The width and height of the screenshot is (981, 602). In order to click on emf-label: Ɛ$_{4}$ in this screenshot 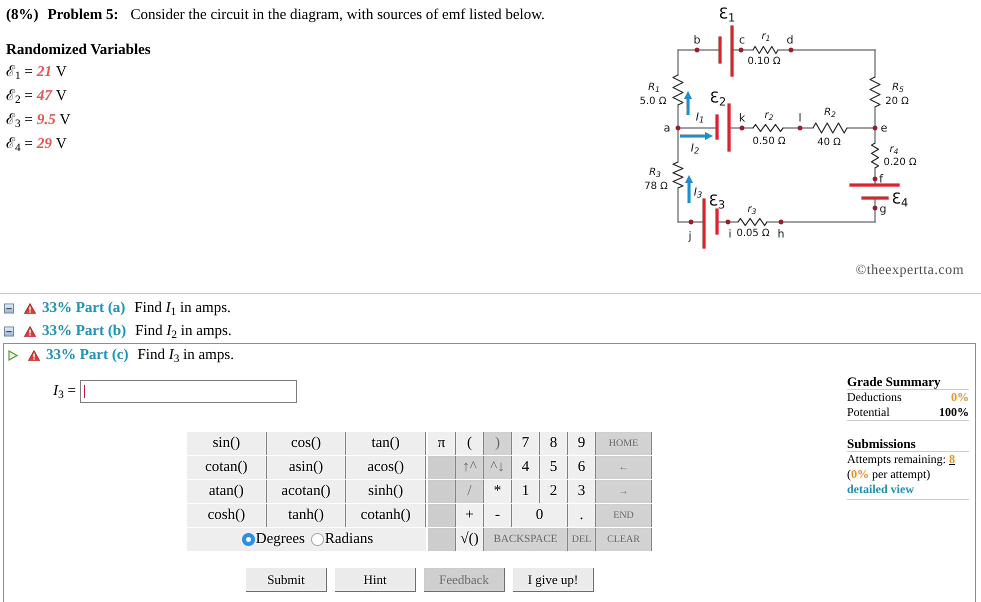, I will do `click(900, 199)`.